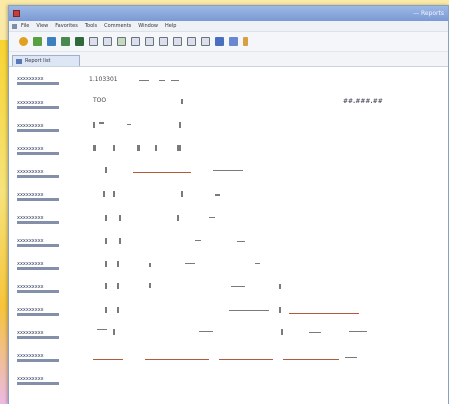 The image size is (449, 404). Describe the element at coordinates (65, 41) in the screenshot. I see `save-icon` at that location.